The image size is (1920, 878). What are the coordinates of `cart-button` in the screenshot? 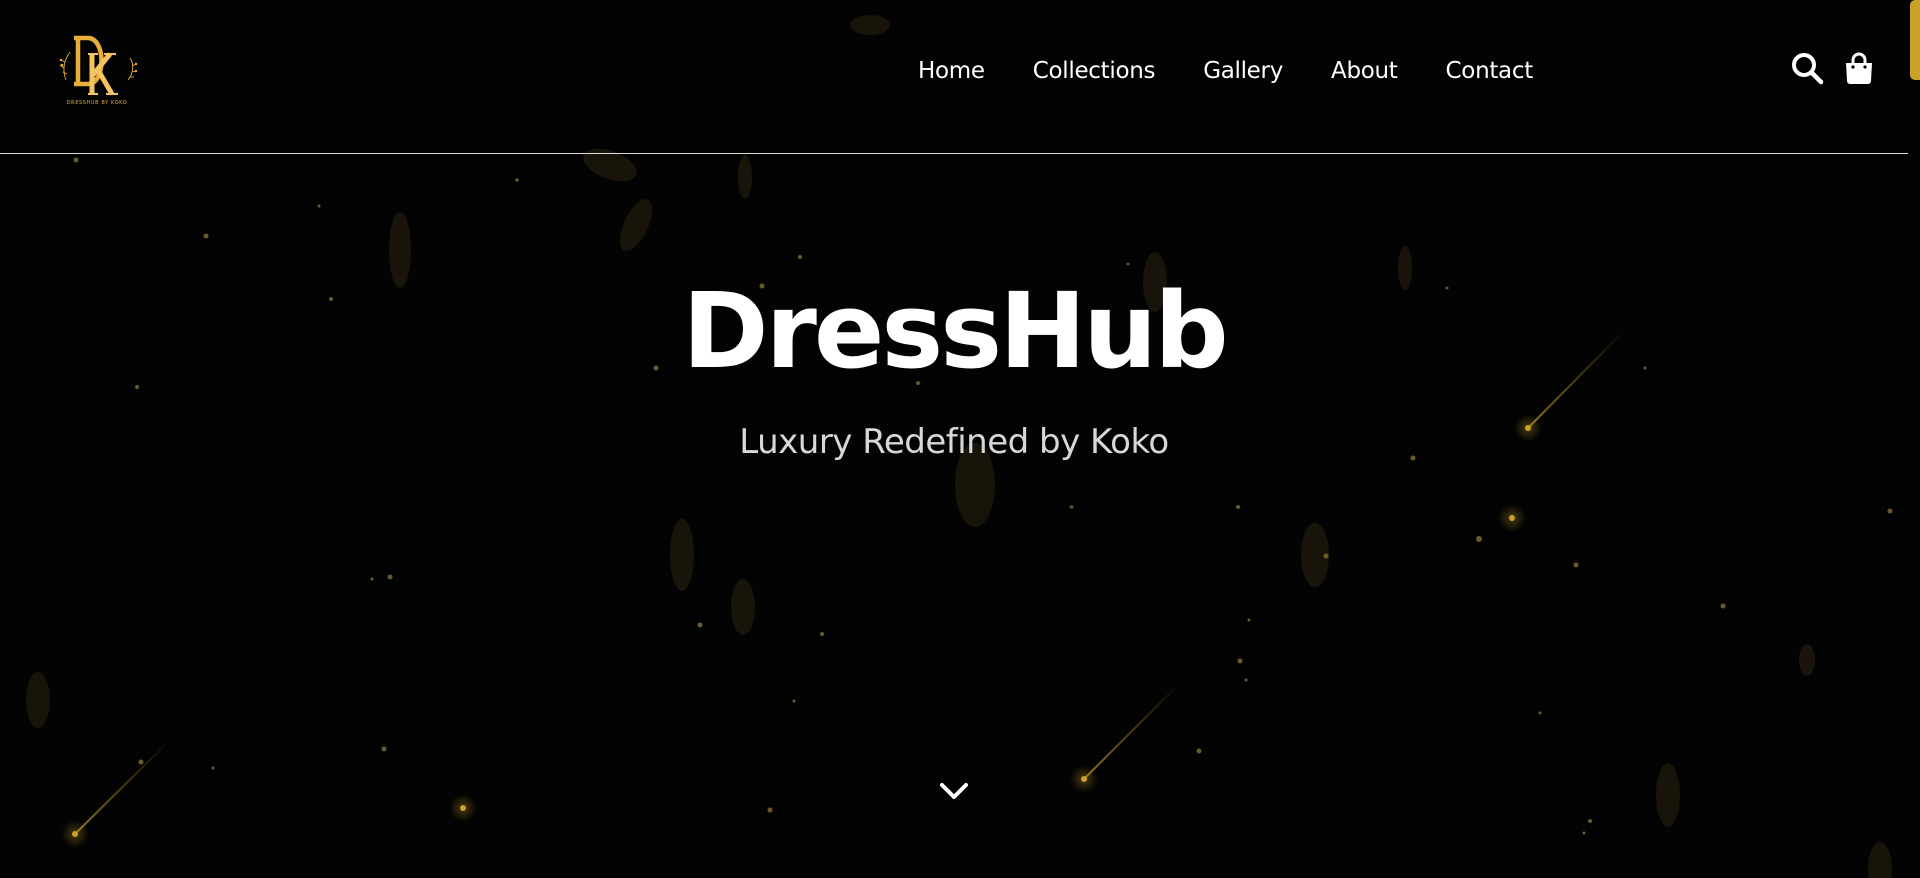 It's located at (1859, 68).